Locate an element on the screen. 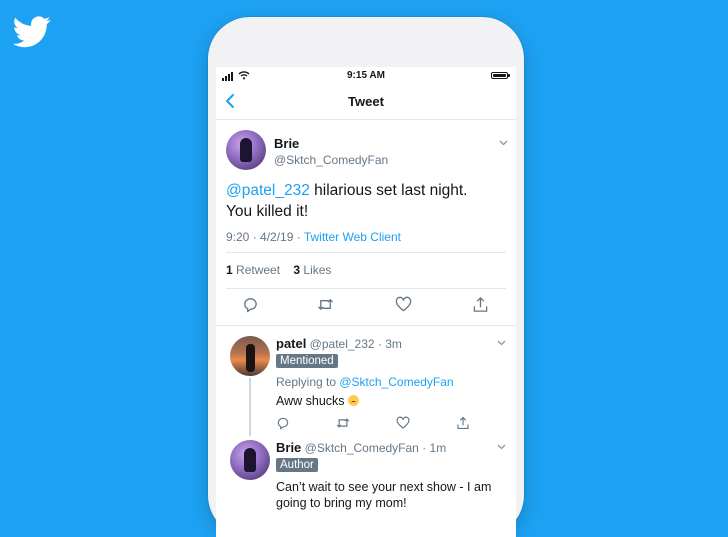 The image size is (728, 537). author-name: Brie is located at coordinates (286, 143).